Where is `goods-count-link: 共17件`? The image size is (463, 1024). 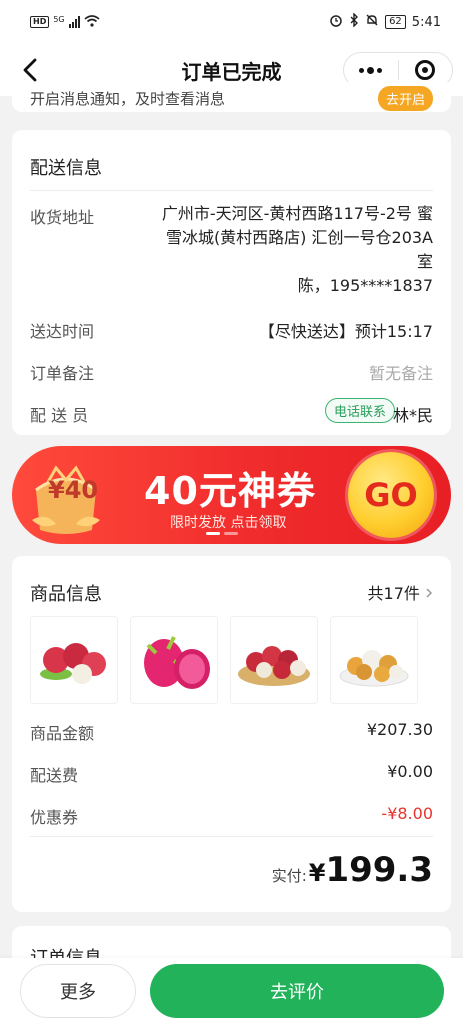 goods-count-link: 共17件 is located at coordinates (400, 592).